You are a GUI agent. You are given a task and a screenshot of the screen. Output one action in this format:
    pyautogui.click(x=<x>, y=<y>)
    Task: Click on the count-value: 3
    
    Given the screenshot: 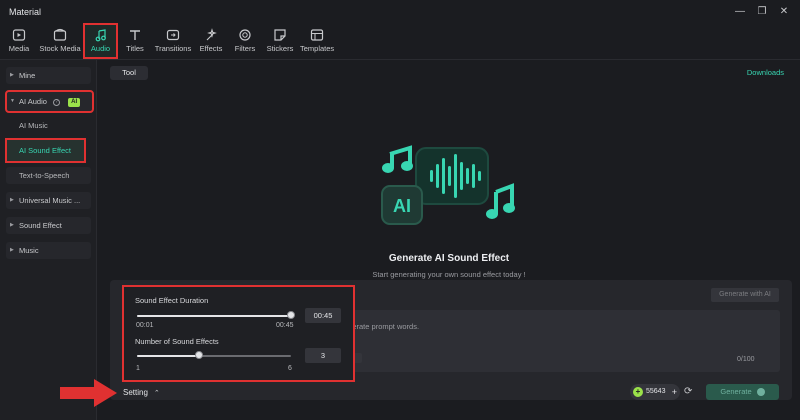 What is the action you would take?
    pyautogui.click(x=323, y=355)
    